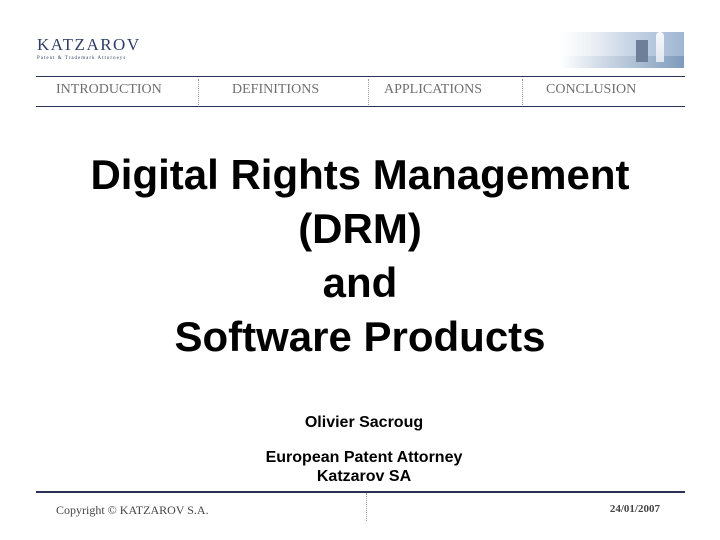 Image resolution: width=720 pixels, height=540 pixels. I want to click on title-line: Digital Rights Management, so click(360, 174).